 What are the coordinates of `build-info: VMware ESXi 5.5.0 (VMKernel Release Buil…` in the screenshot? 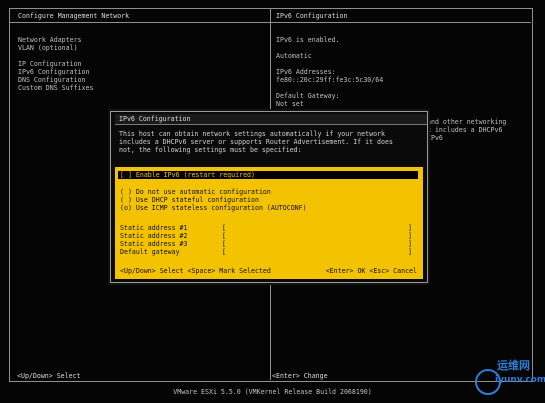 It's located at (272, 392).